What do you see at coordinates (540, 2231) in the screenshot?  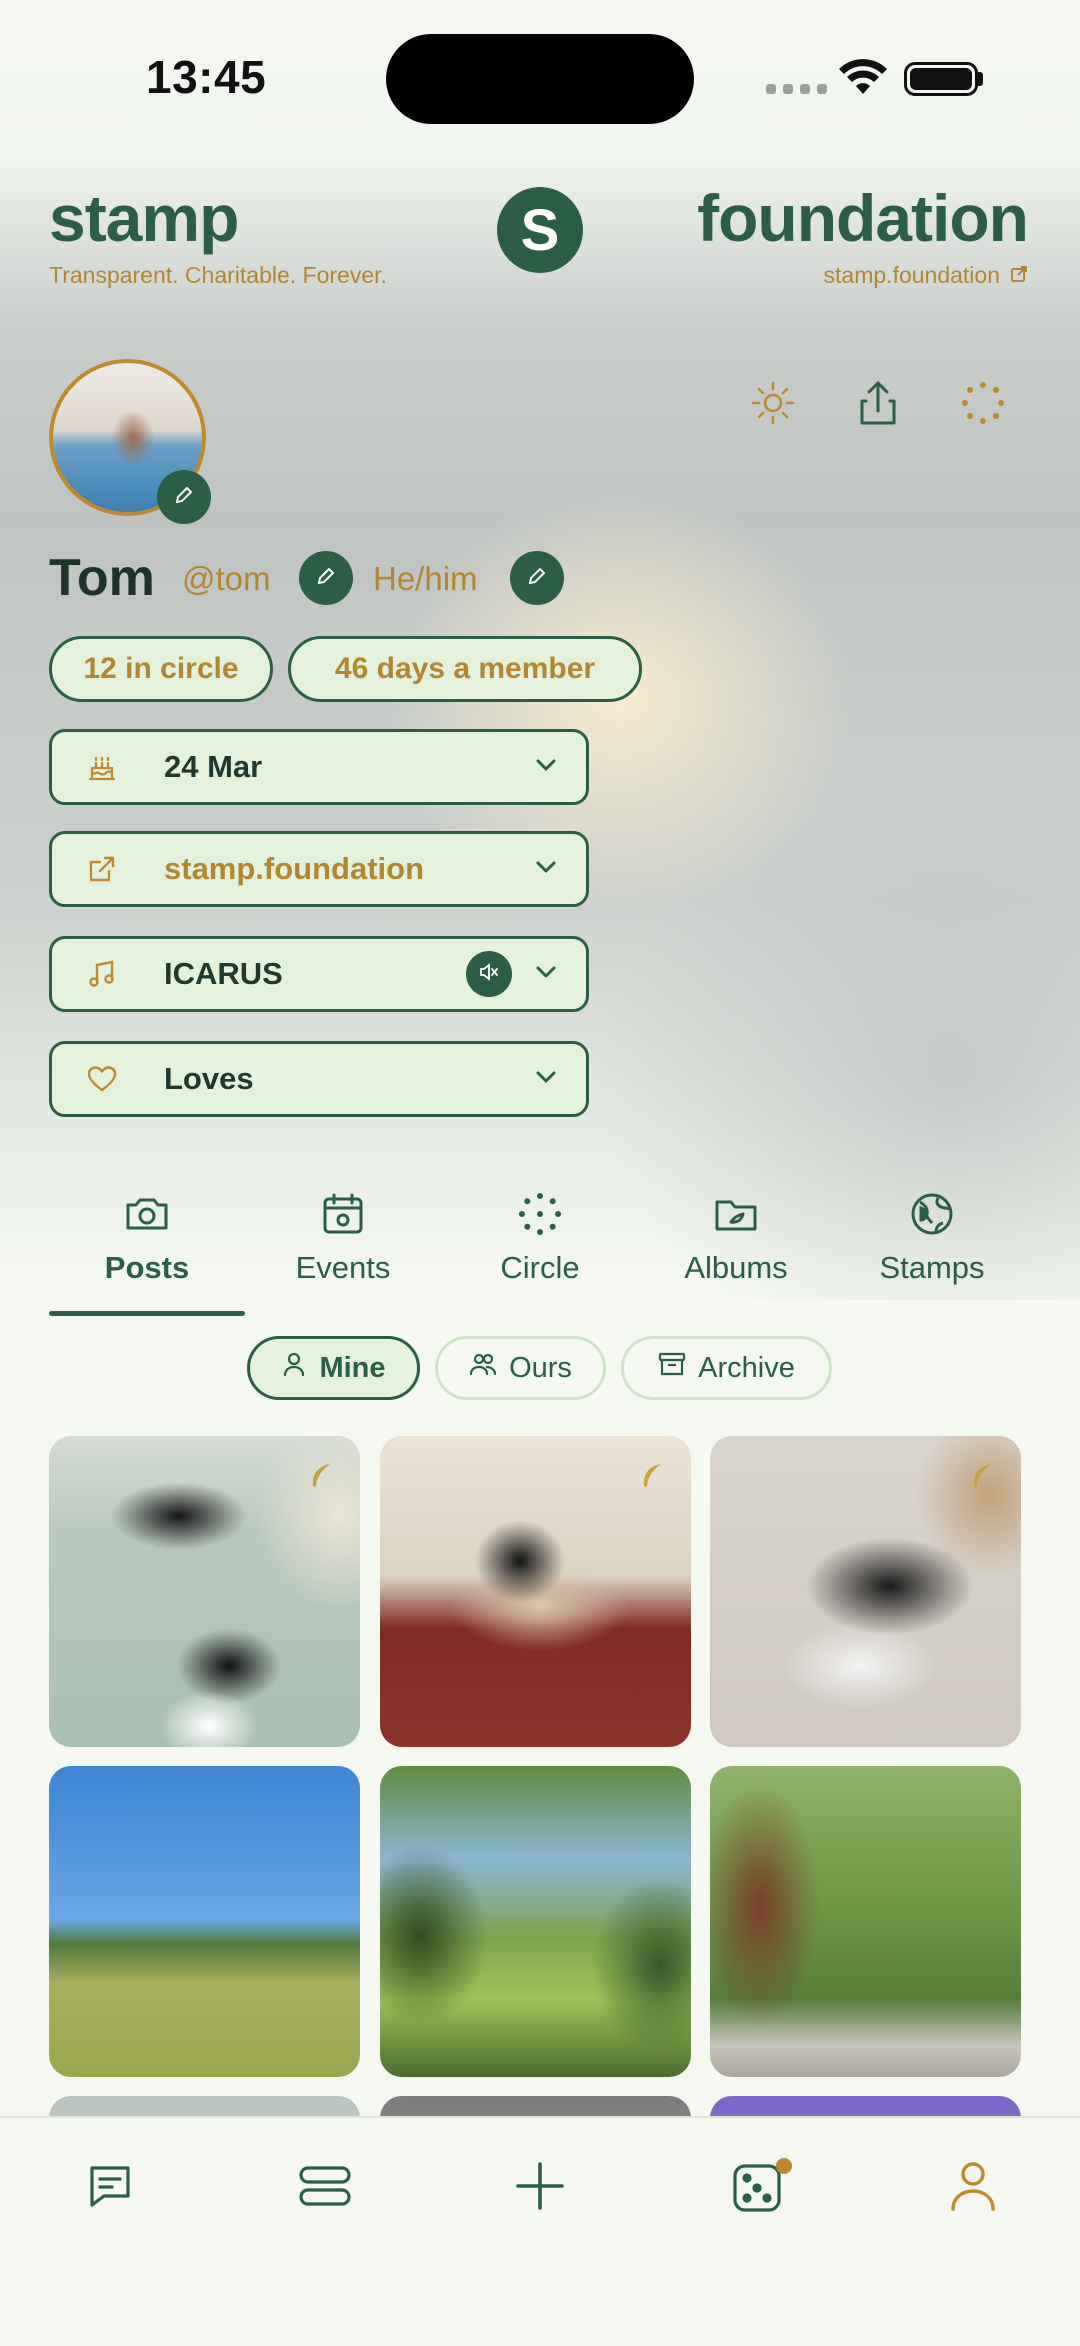 I see `bottom-nav-bar` at bounding box center [540, 2231].